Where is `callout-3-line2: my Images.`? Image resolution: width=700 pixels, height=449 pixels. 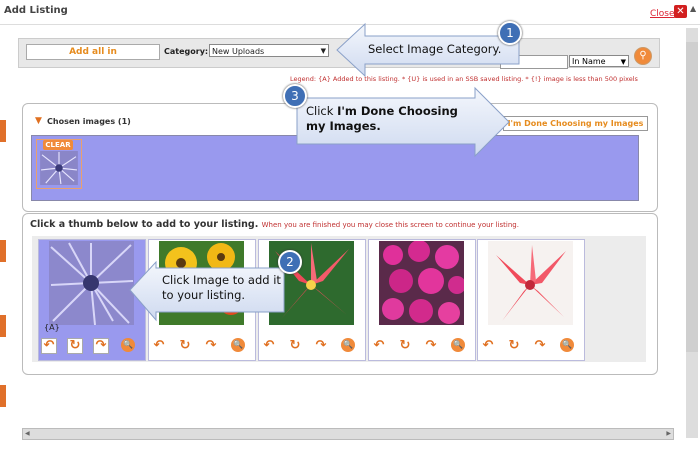 callout-3-line2: my Images. is located at coordinates (343, 126).